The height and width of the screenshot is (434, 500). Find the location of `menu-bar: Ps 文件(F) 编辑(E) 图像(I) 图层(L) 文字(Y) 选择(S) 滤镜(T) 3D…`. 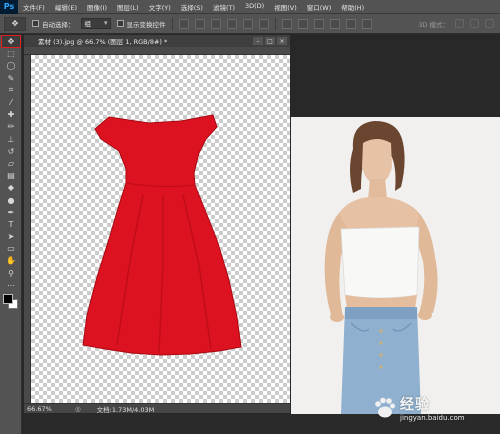

menu-bar: Ps 文件(F) 编辑(E) 图像(I) 图层(L) 文字(Y) 选择(S) 滤镜(T) 3D… is located at coordinates (250, 7).